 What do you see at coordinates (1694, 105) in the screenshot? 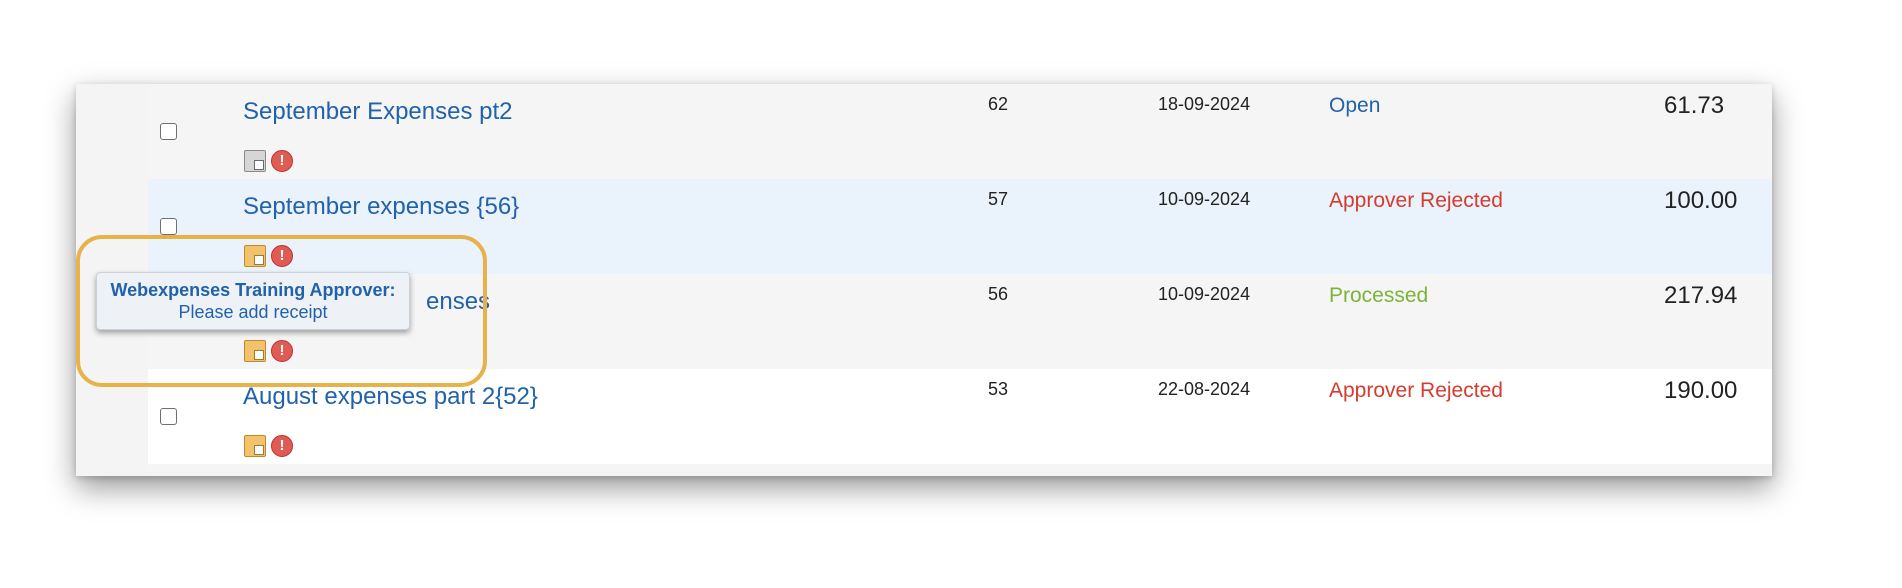
I see `expense-amount: 61.73` at bounding box center [1694, 105].